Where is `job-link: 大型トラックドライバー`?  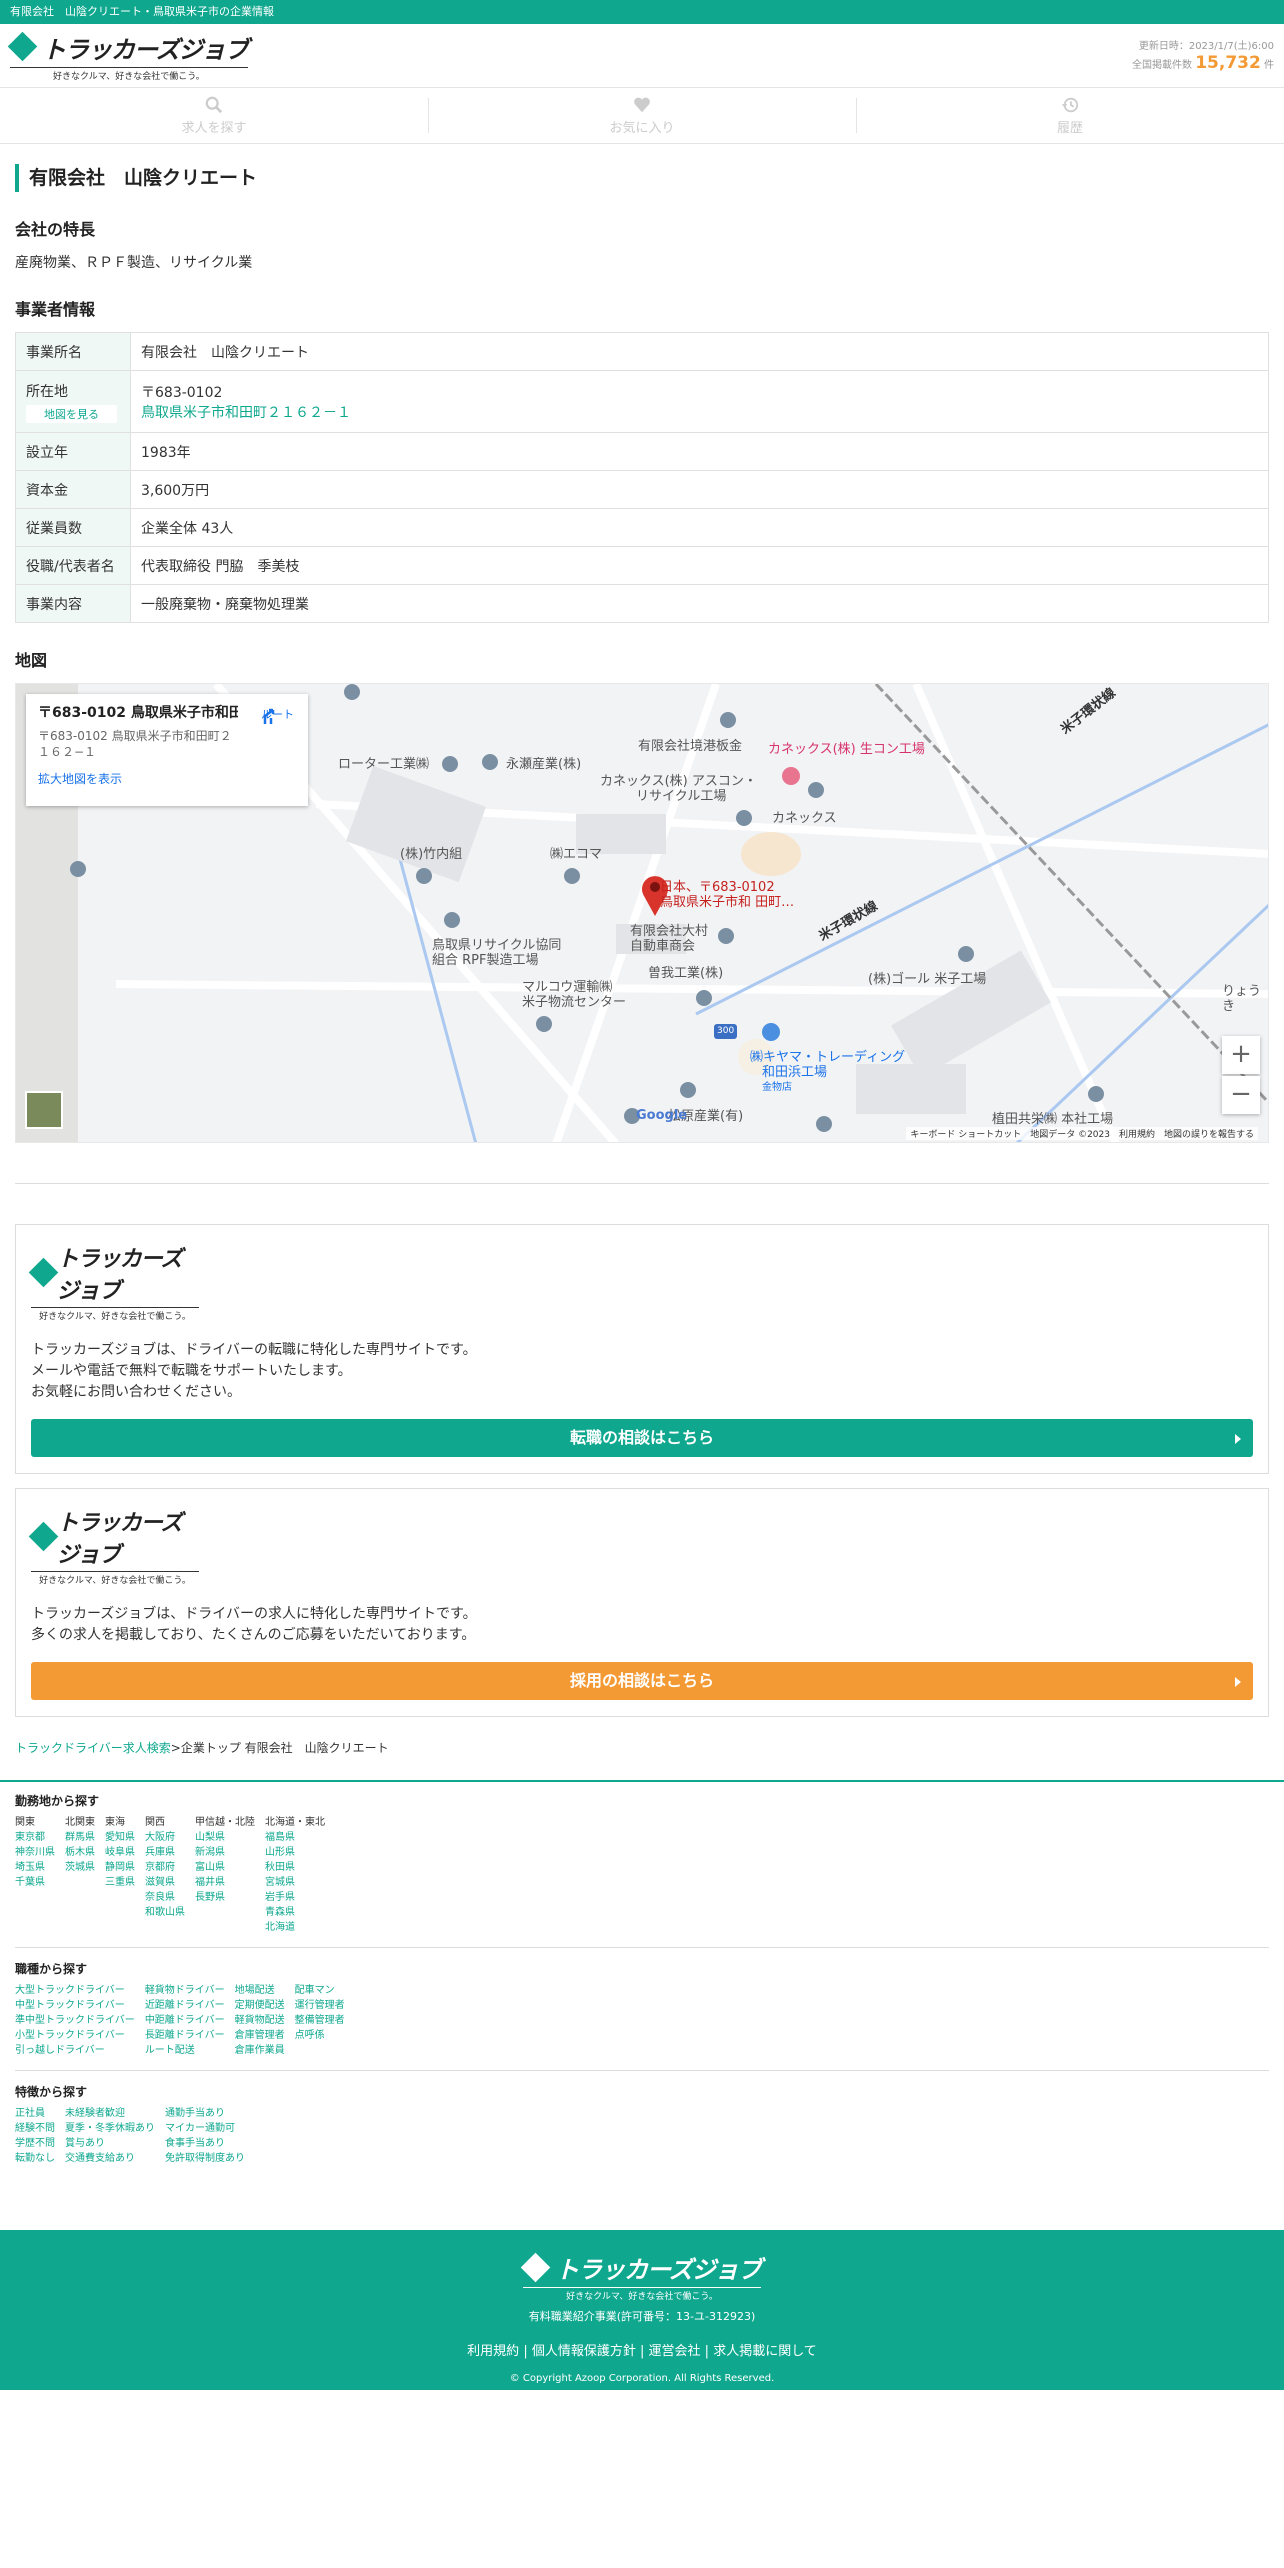 job-link: 大型トラックドライバー is located at coordinates (75, 1990).